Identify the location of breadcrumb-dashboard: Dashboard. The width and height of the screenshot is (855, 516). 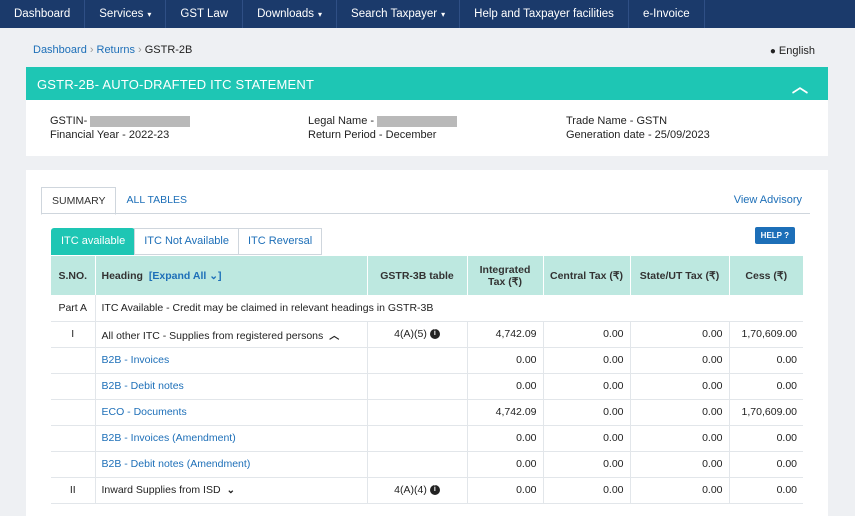
(60, 50).